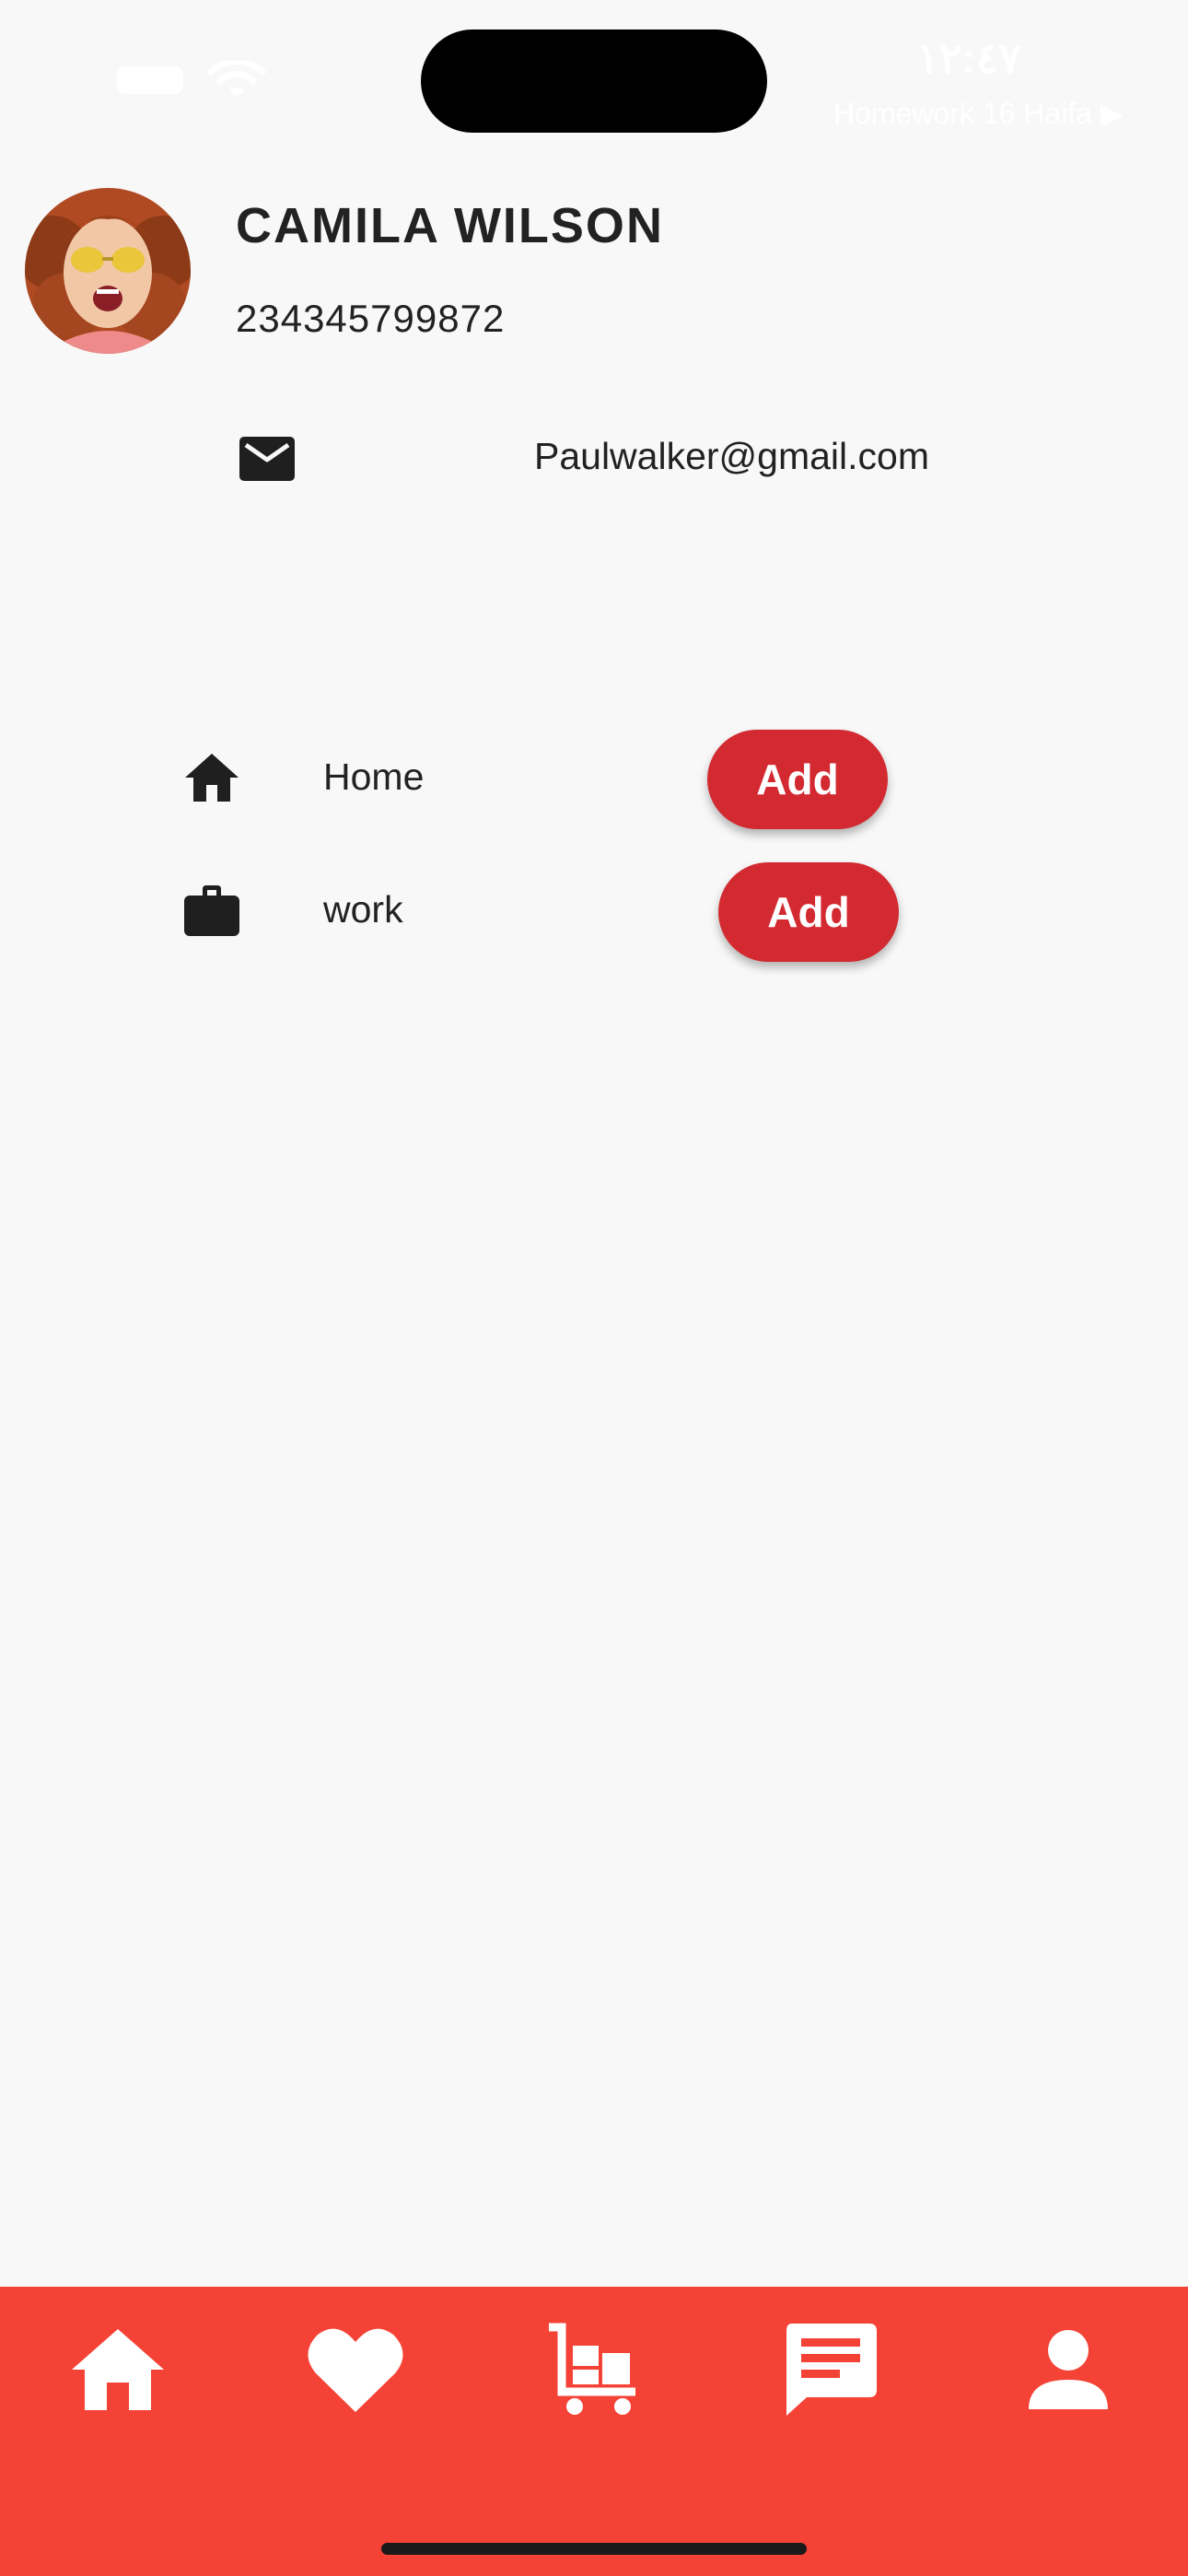 The height and width of the screenshot is (2576, 1188). What do you see at coordinates (267, 459) in the screenshot?
I see `email-icon` at bounding box center [267, 459].